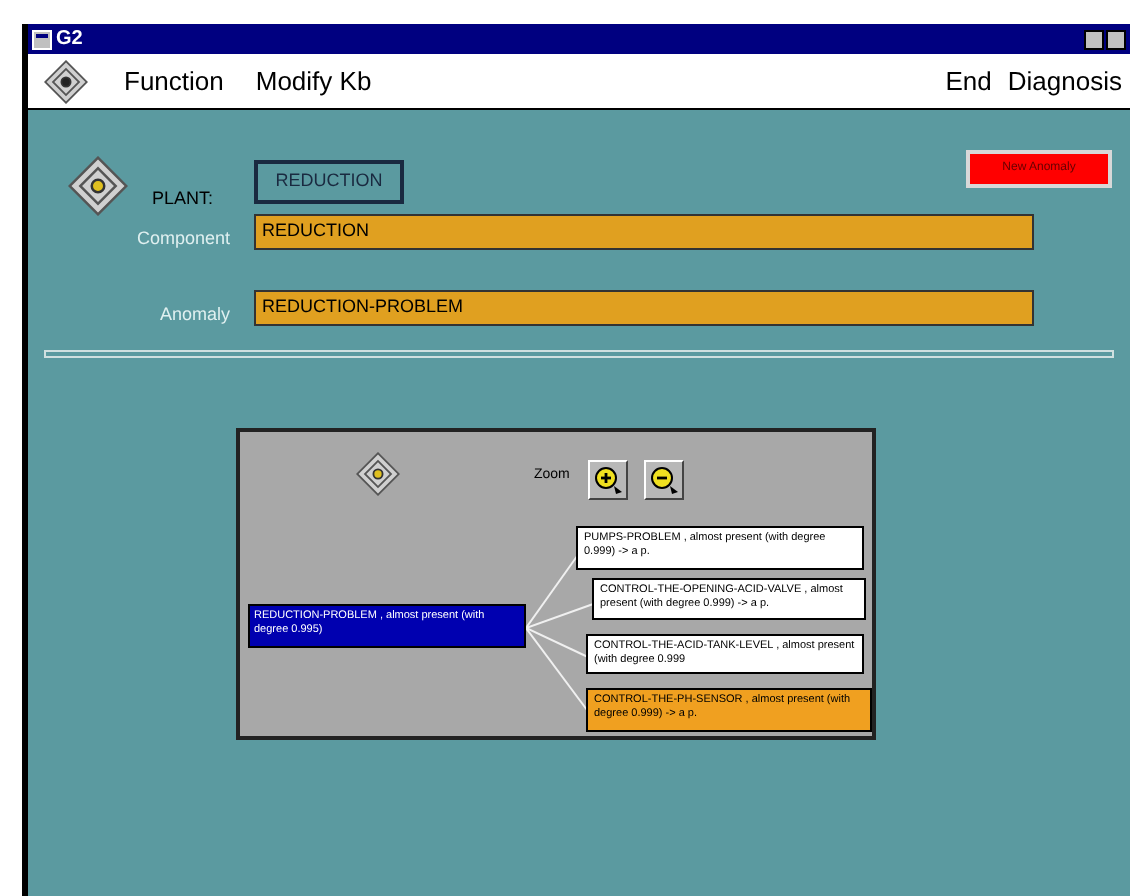 This screenshot has height=896, width=1130. What do you see at coordinates (1094, 39) in the screenshot?
I see `minimize-button` at bounding box center [1094, 39].